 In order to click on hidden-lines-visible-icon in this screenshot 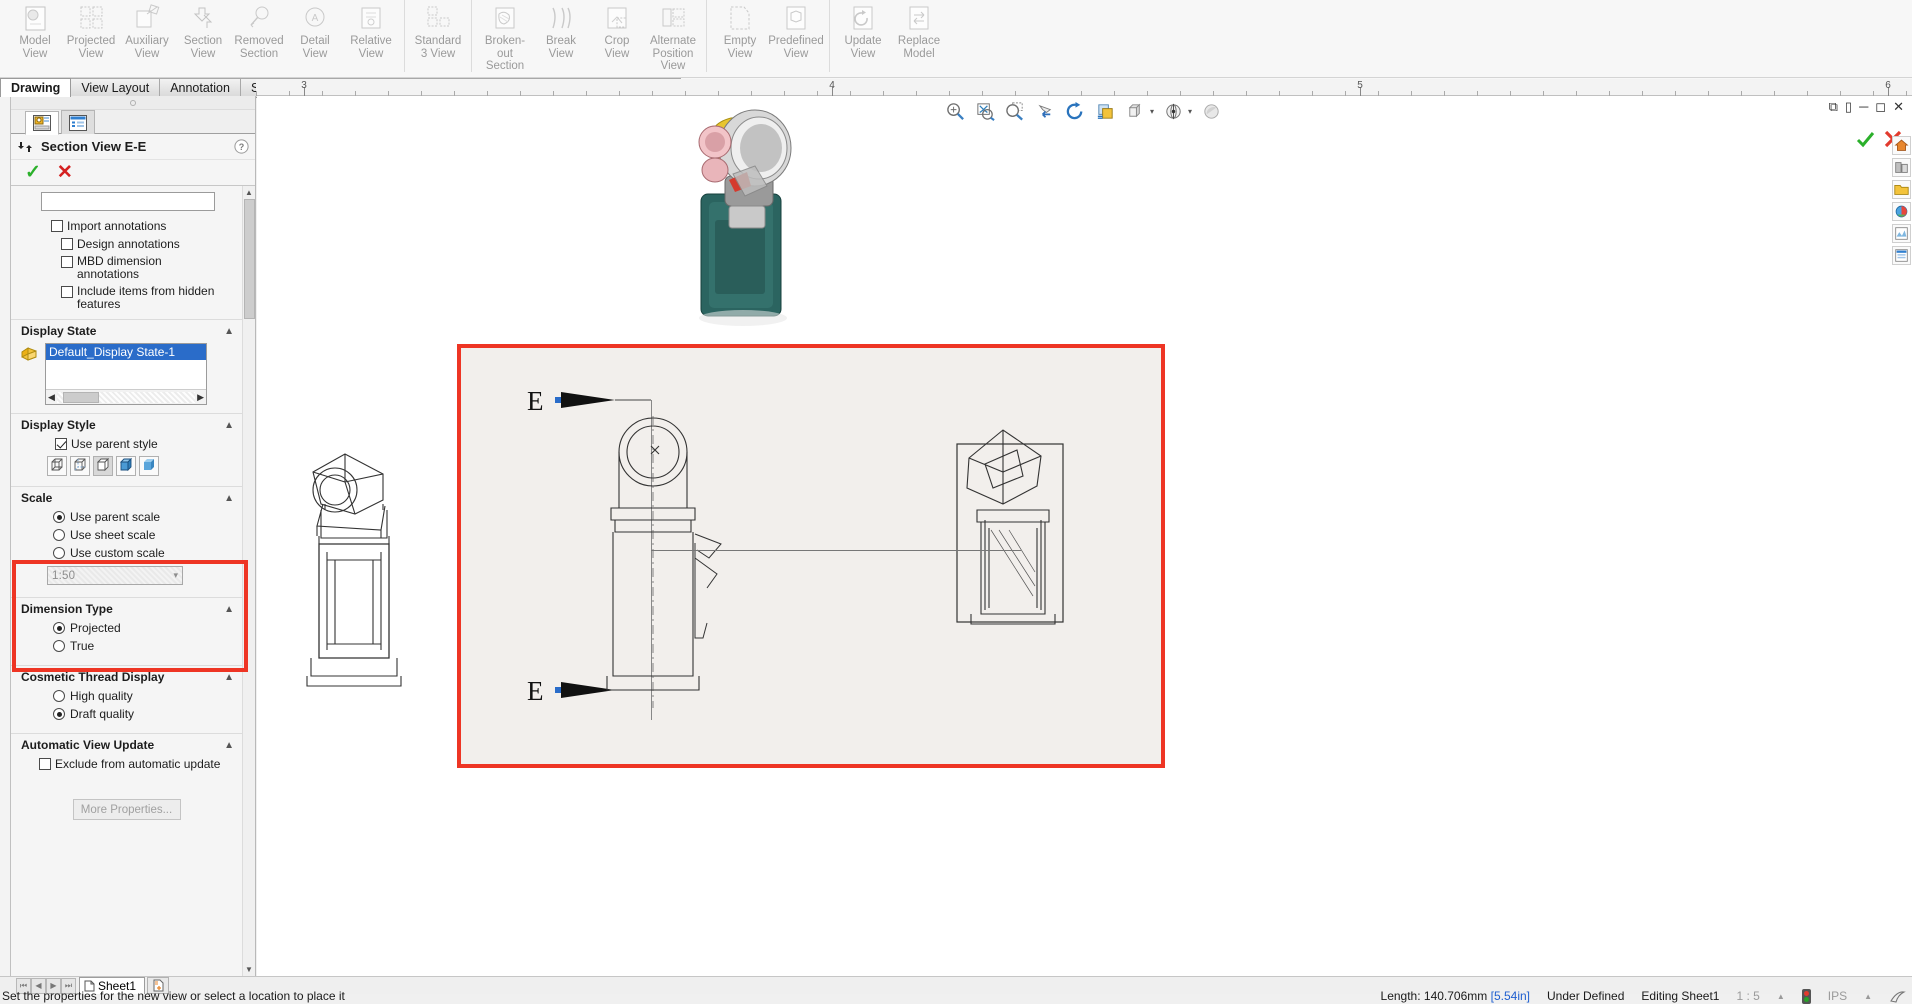, I will do `click(80, 466)`.